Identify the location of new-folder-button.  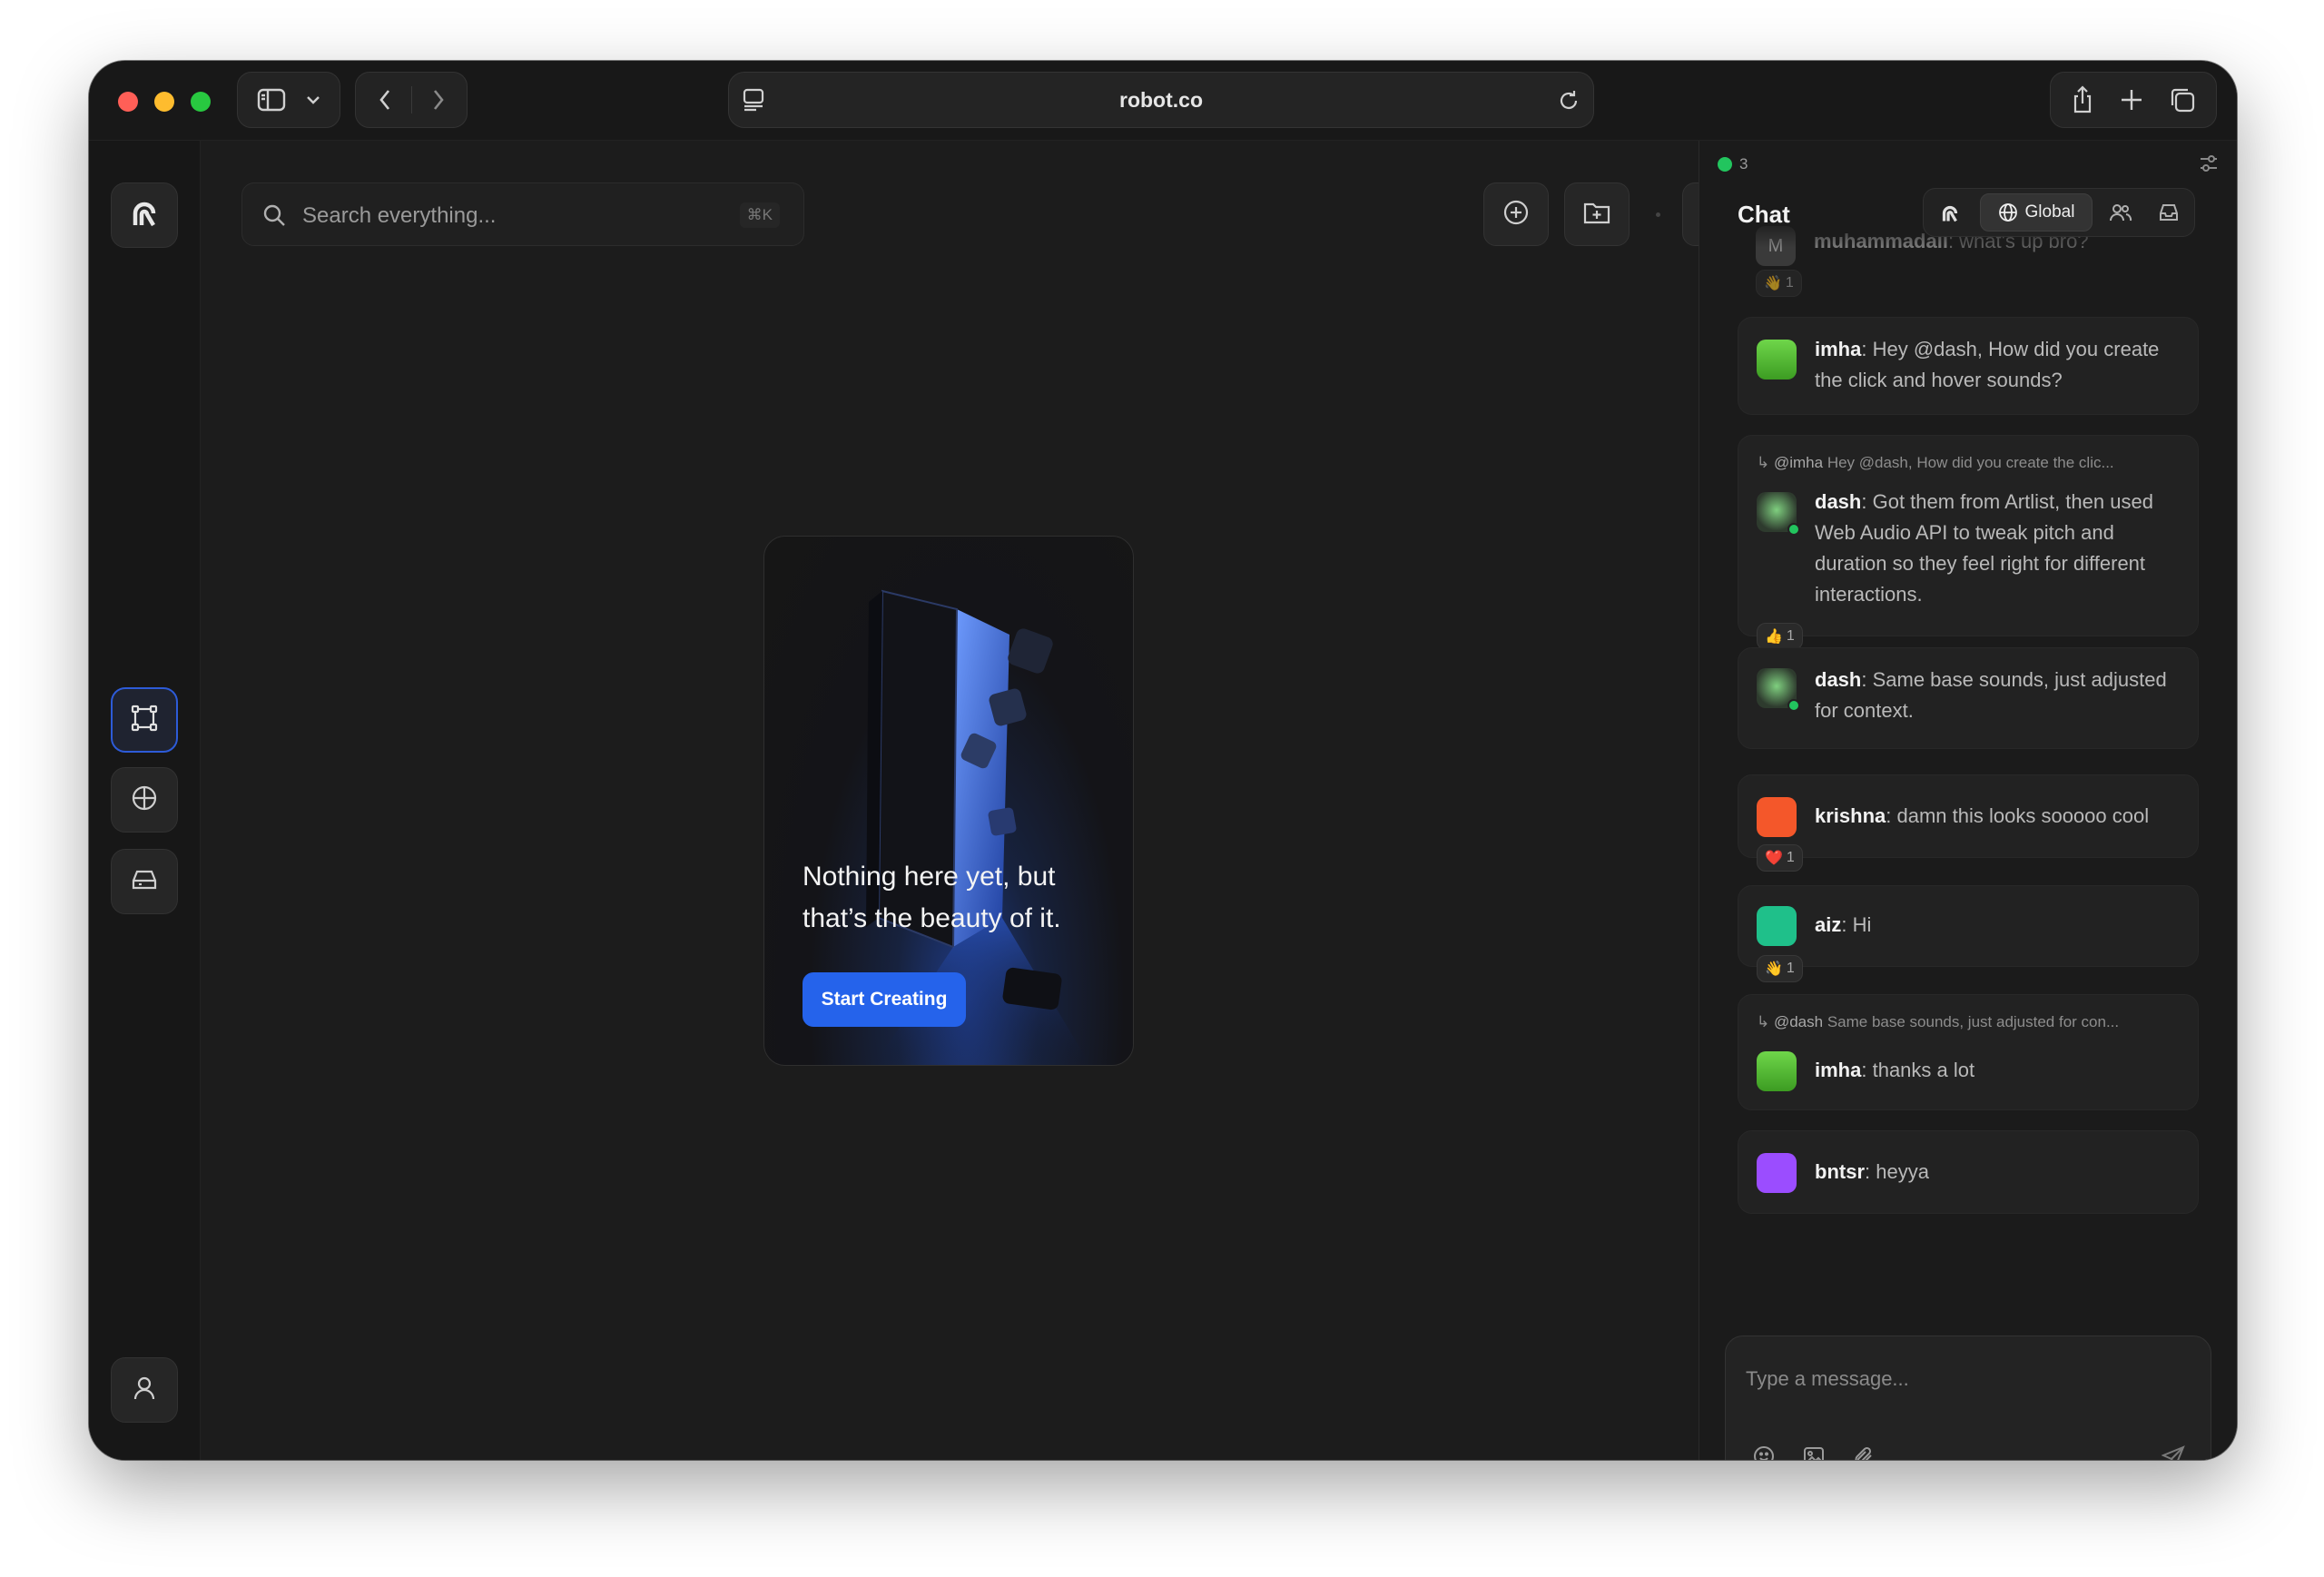
(1597, 214).